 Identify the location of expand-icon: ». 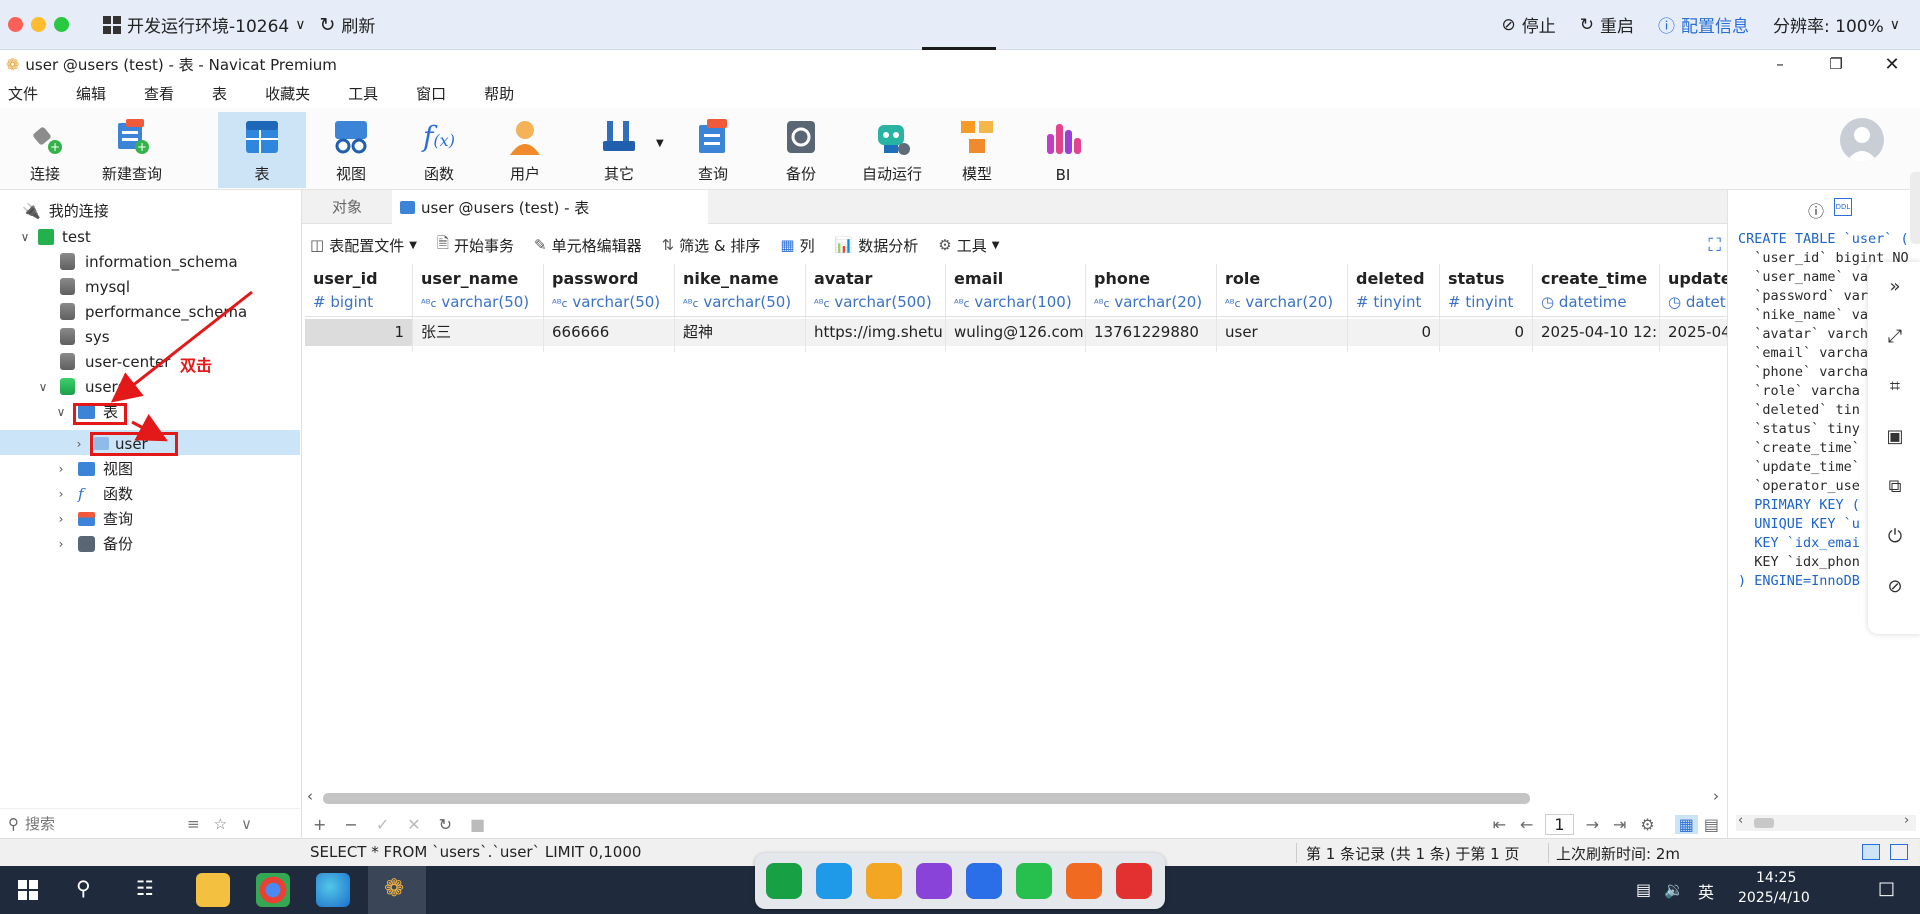
(1895, 287).